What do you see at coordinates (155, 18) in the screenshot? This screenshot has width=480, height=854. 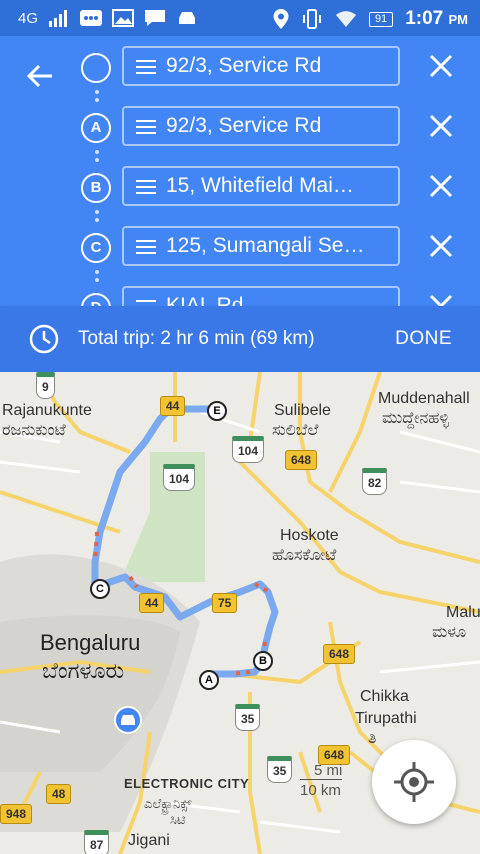 I see `message-icon` at bounding box center [155, 18].